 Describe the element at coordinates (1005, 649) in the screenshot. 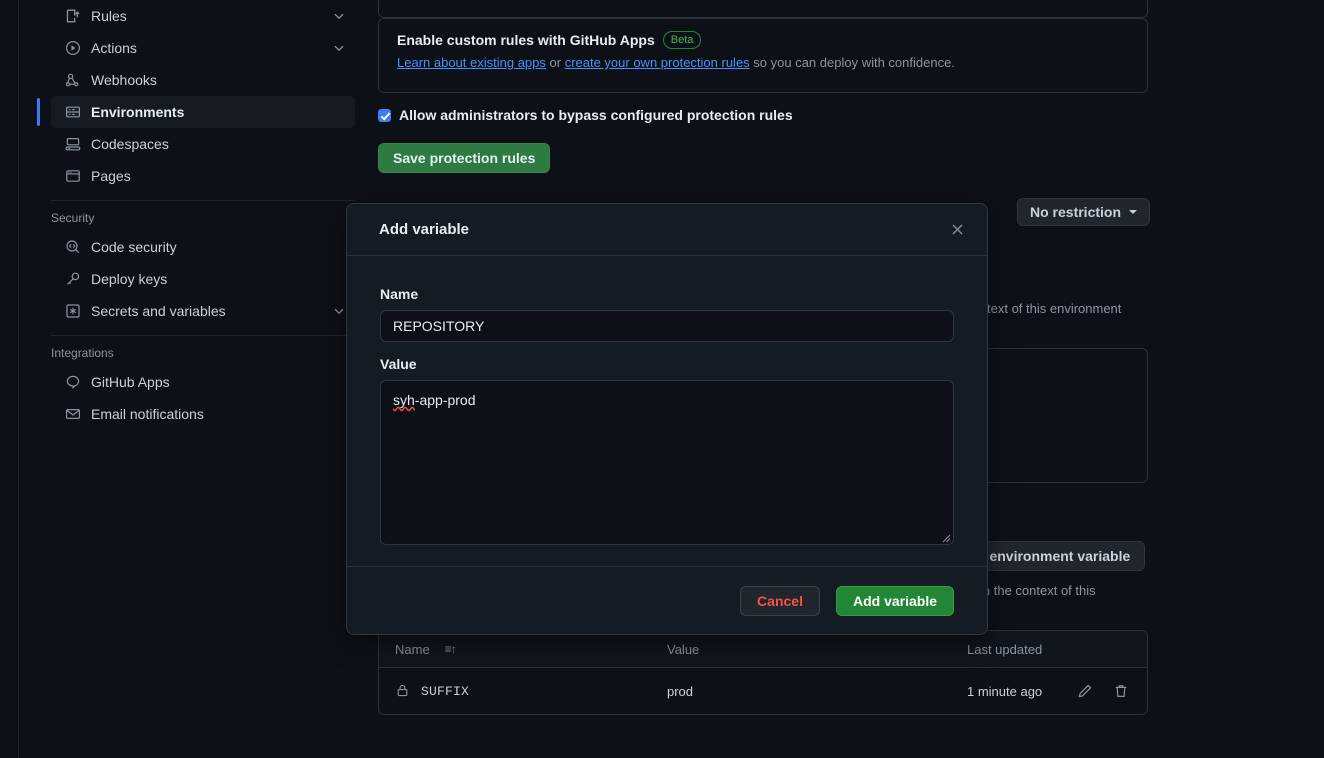

I see `column-header-last-updated: Last updated` at that location.